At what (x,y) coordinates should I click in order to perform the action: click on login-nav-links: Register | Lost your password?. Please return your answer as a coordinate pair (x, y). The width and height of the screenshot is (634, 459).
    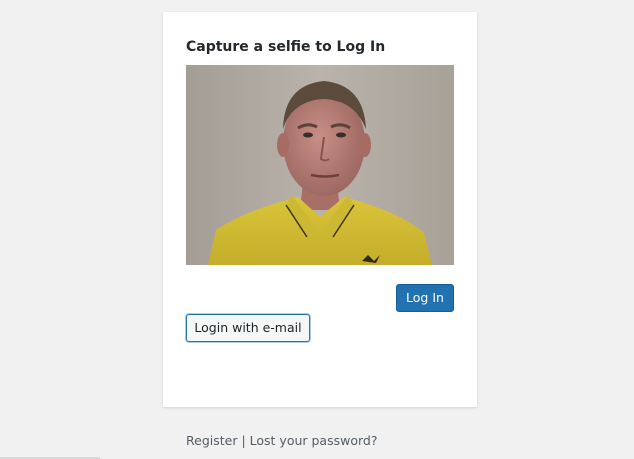
    Looking at the image, I should click on (281, 440).